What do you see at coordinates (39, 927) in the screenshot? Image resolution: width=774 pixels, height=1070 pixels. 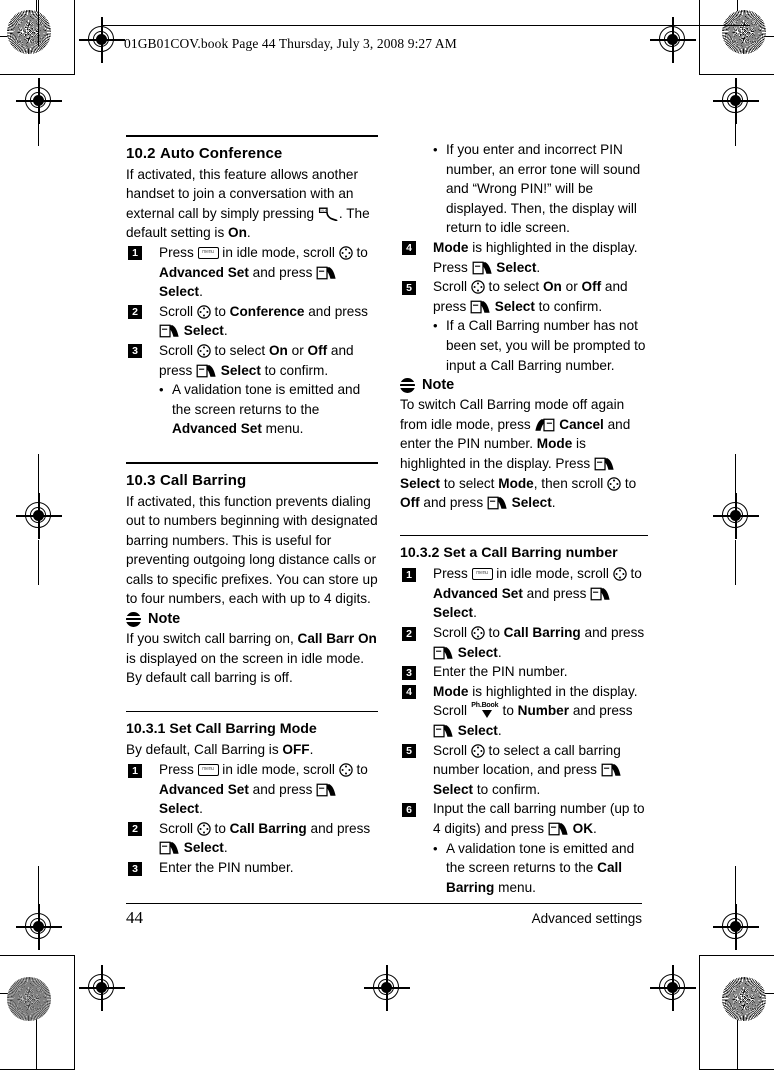 I see `registration-mark-left-lower` at bounding box center [39, 927].